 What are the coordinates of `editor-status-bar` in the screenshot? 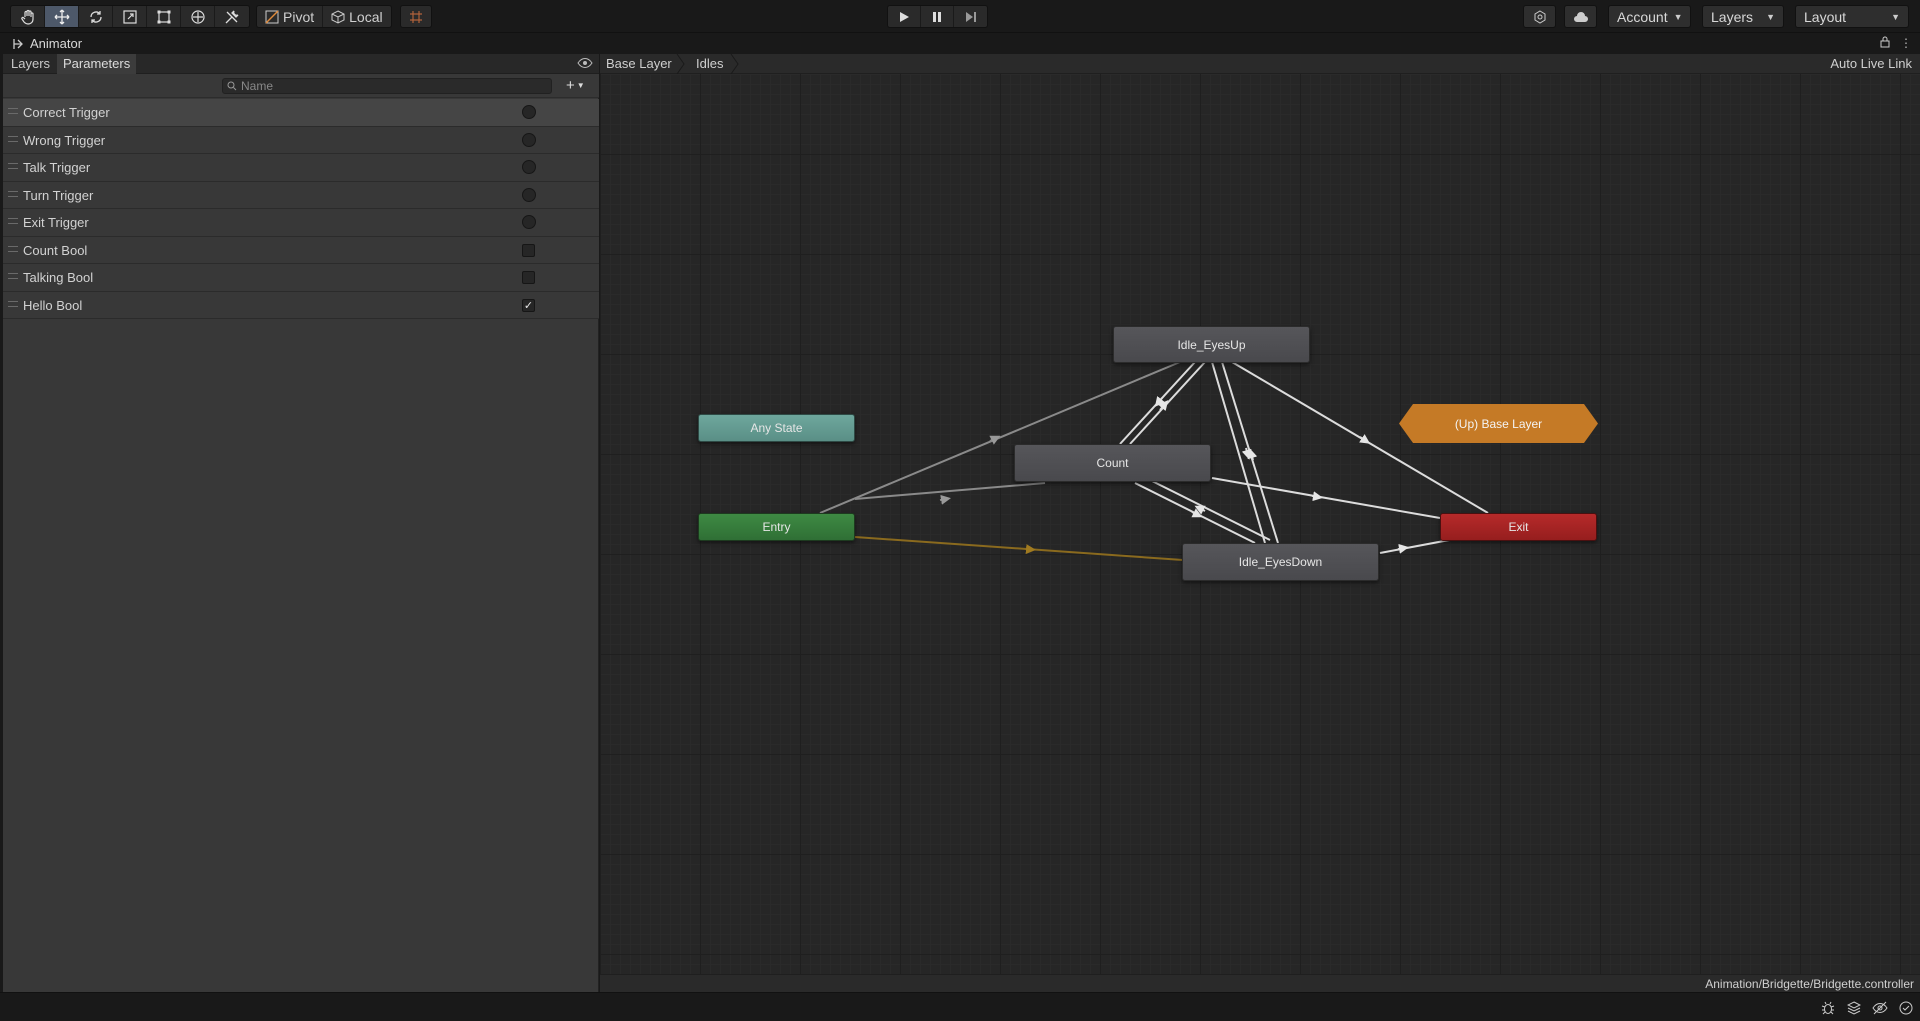 It's located at (960, 1006).